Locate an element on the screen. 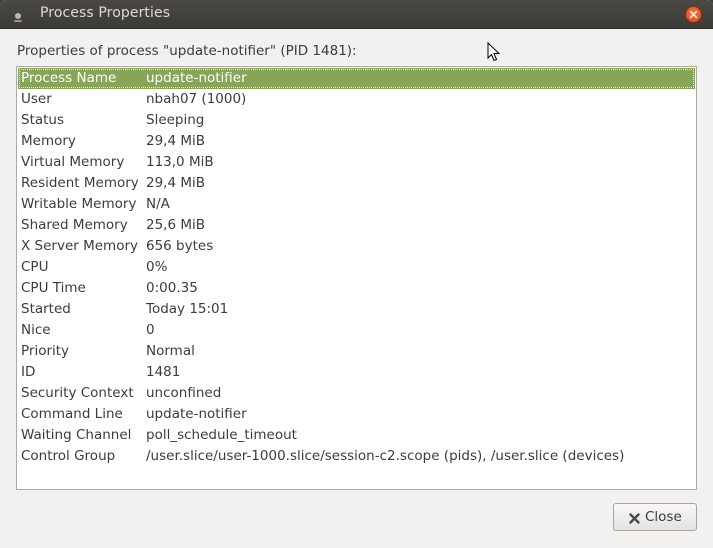 This screenshot has height=548, width=713. property-row: Memory 29,4 MiB is located at coordinates (356, 141).